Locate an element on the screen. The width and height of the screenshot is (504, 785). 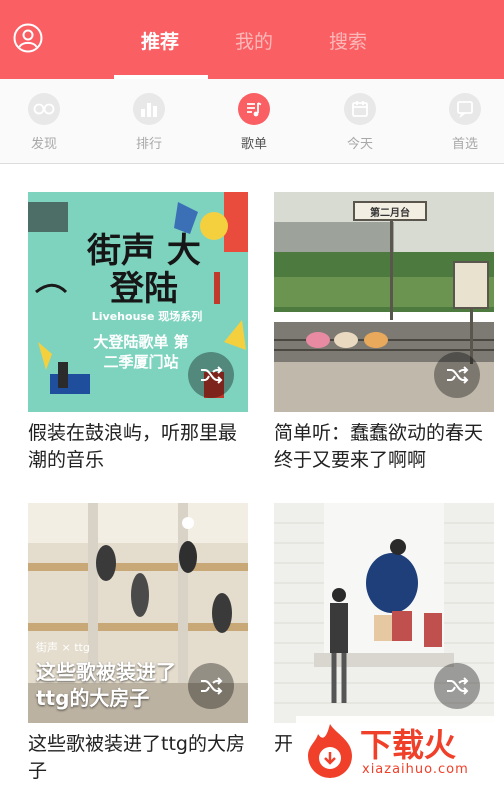
playlist-title: 假装在鼓浪屿，听那里最潮的音乐 is located at coordinates (139, 447).